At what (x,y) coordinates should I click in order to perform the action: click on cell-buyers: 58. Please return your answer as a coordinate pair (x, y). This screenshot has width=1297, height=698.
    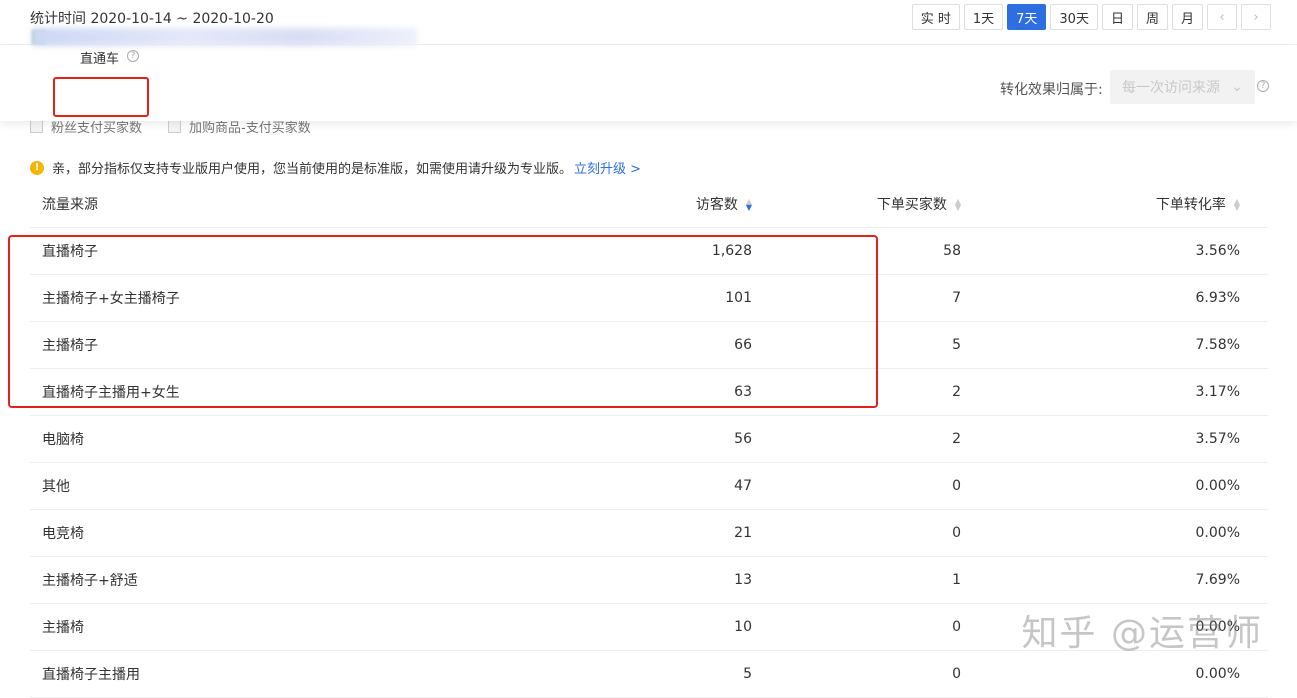
    Looking at the image, I should click on (874, 251).